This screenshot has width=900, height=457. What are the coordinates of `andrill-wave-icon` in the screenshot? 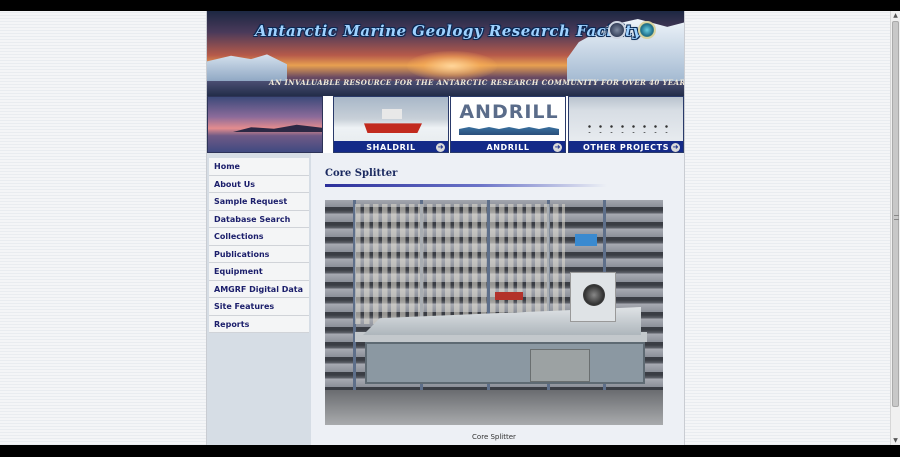 It's located at (509, 131).